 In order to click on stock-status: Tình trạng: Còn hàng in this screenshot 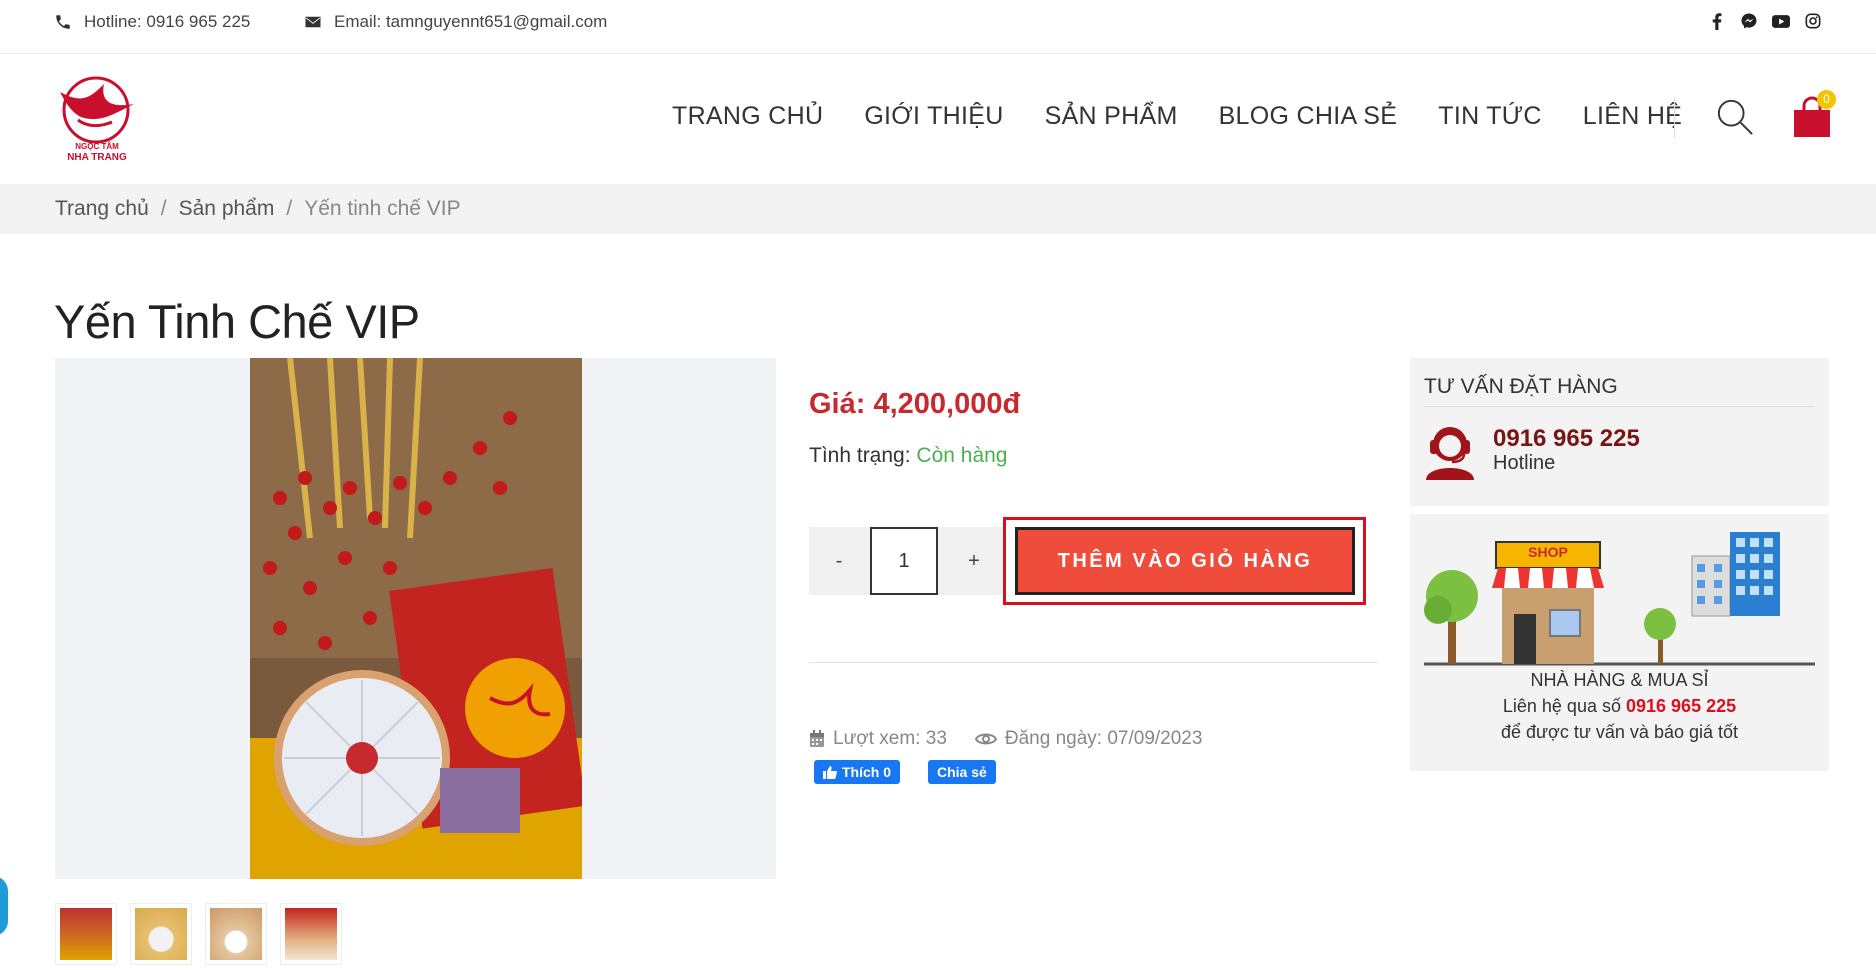, I will do `click(908, 456)`.